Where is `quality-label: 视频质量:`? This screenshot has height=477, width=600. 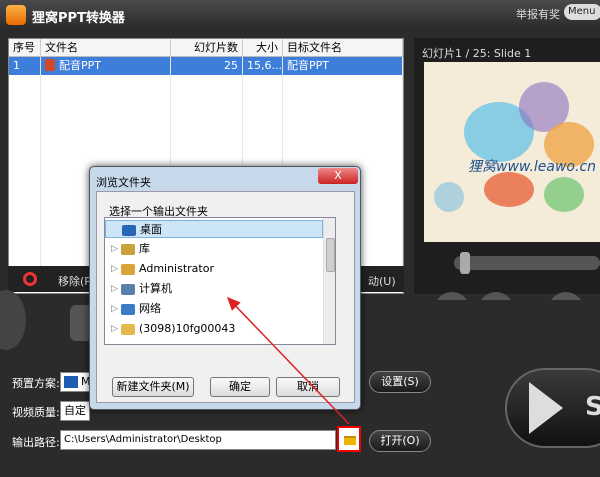
quality-label: 视频质量: is located at coordinates (36, 412).